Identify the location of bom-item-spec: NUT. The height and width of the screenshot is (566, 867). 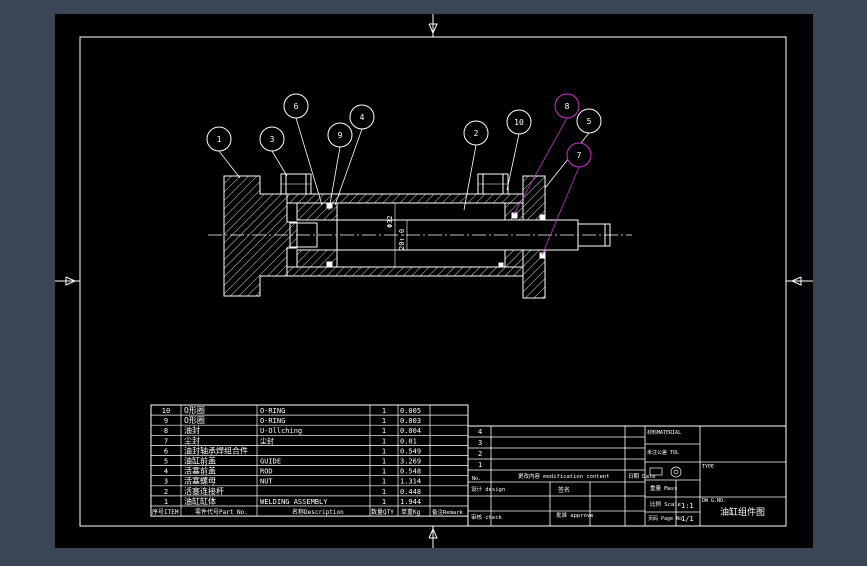
(266, 482).